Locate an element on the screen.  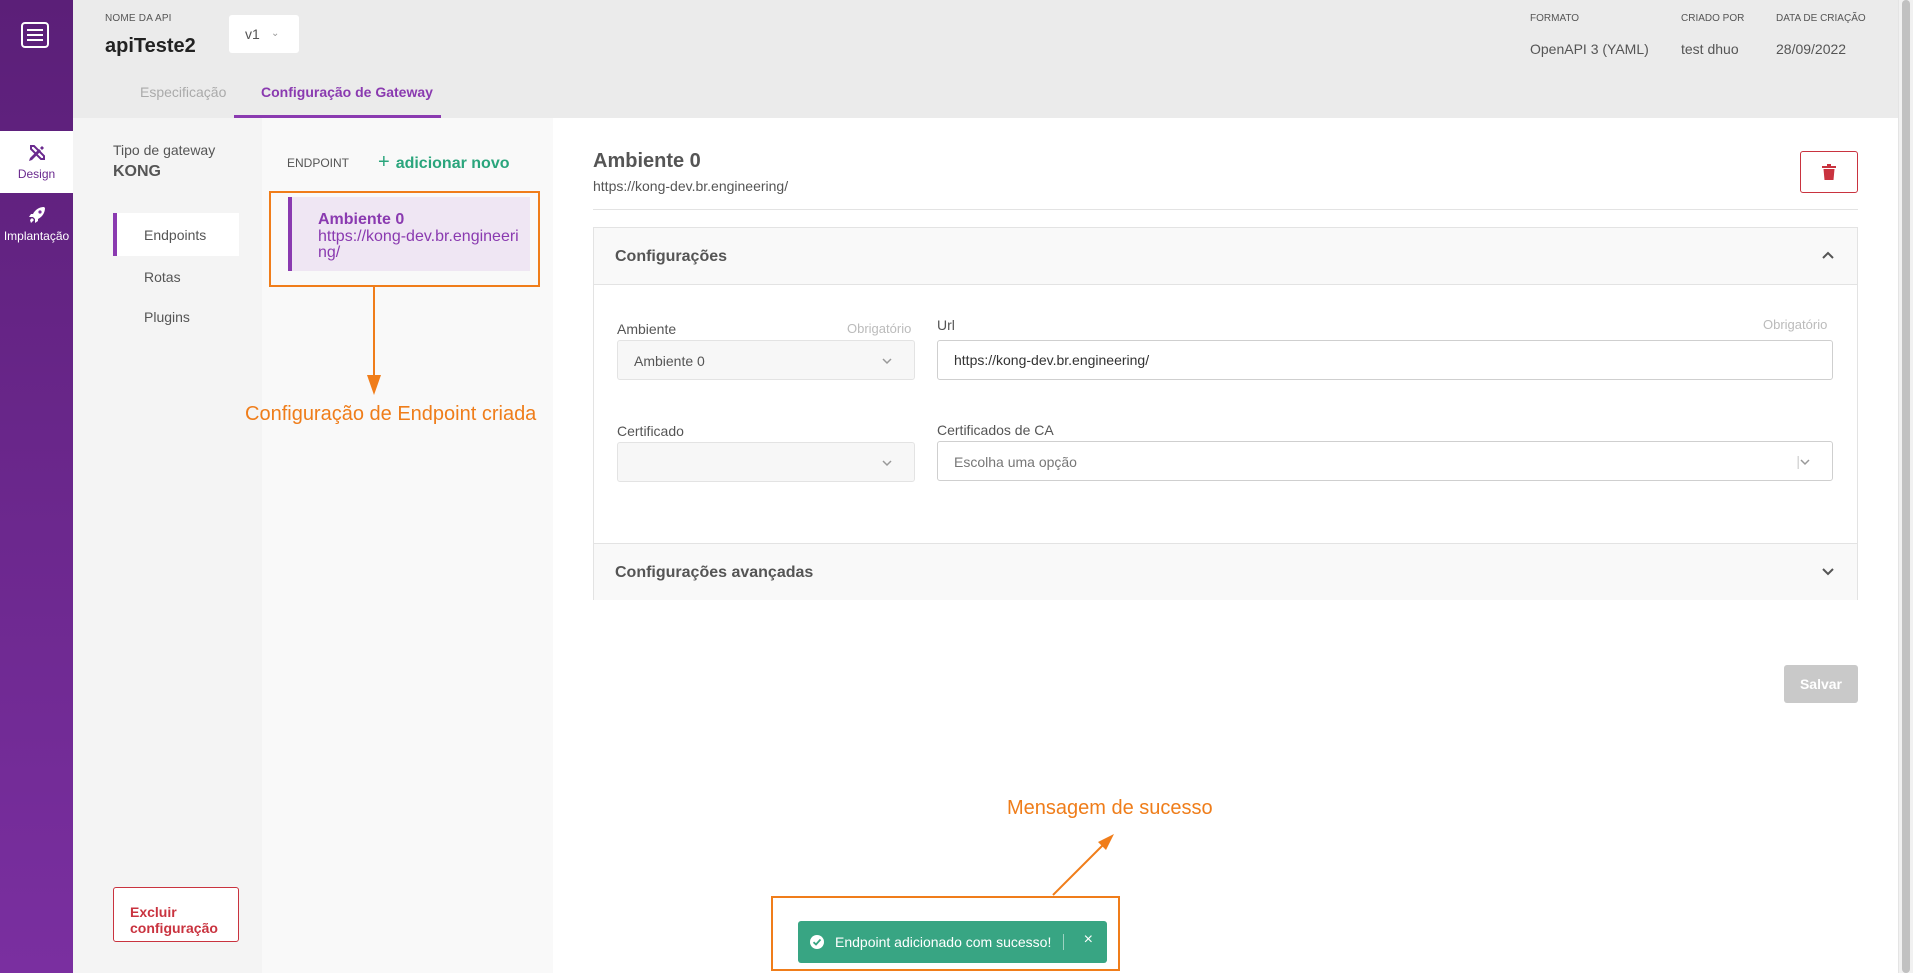
meta-value: test dhuo is located at coordinates (1710, 49).